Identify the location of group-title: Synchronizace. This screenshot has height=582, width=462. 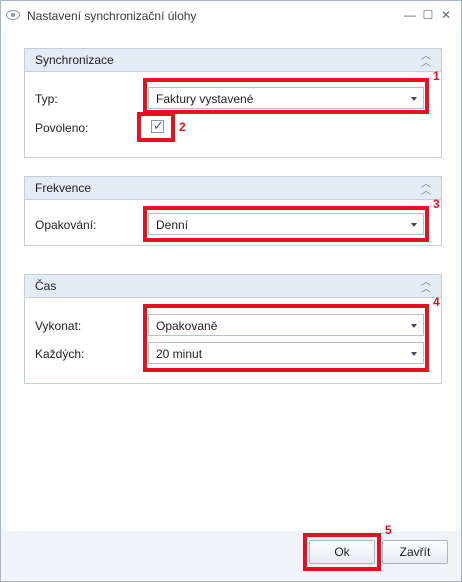
(74, 60).